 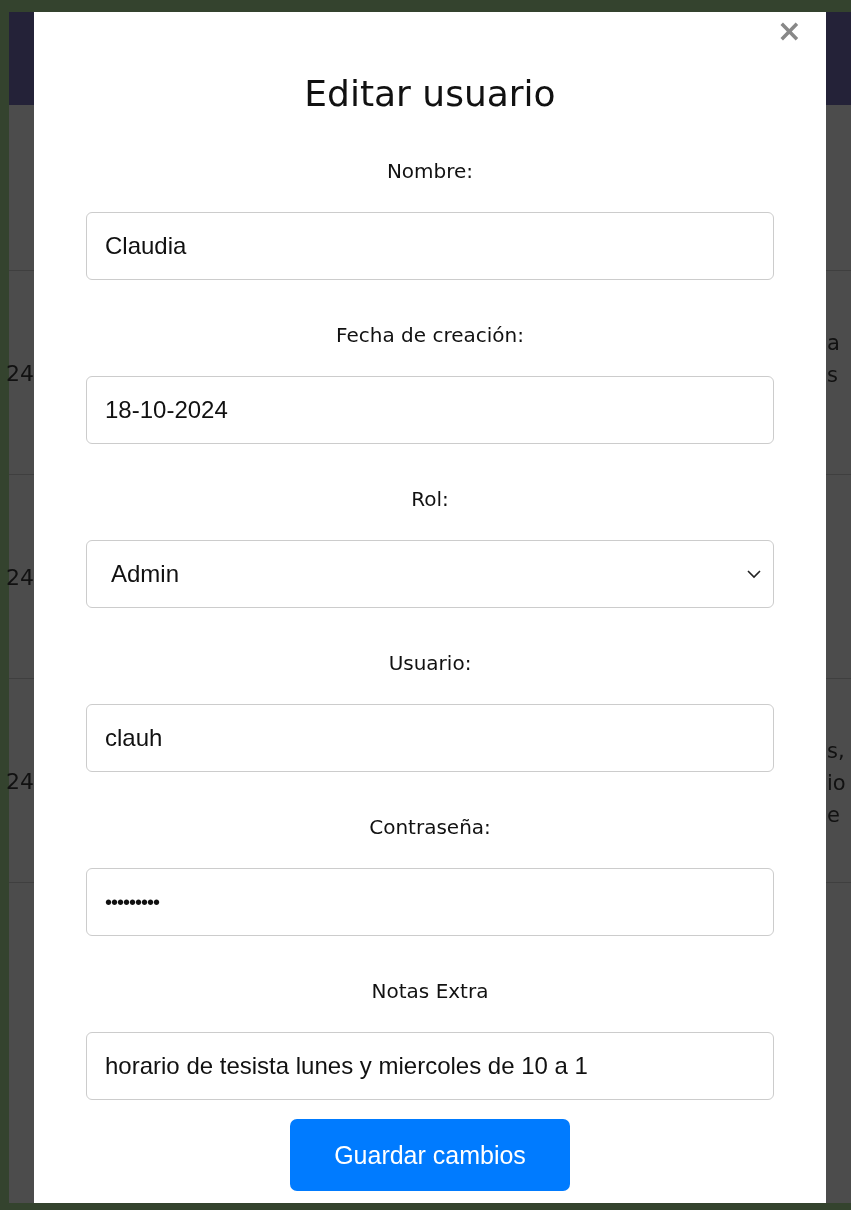 What do you see at coordinates (833, 343) in the screenshot?
I see `table-cell-text: a` at bounding box center [833, 343].